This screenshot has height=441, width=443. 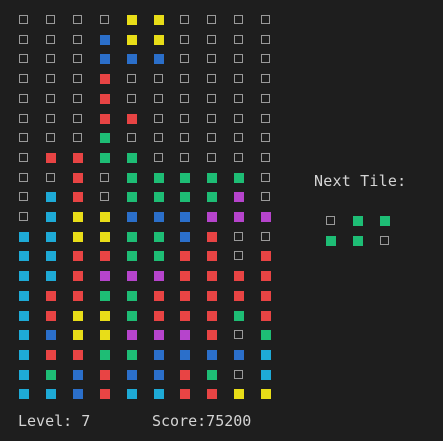 What do you see at coordinates (54, 421) in the screenshot?
I see `level-display: Level: 7` at bounding box center [54, 421].